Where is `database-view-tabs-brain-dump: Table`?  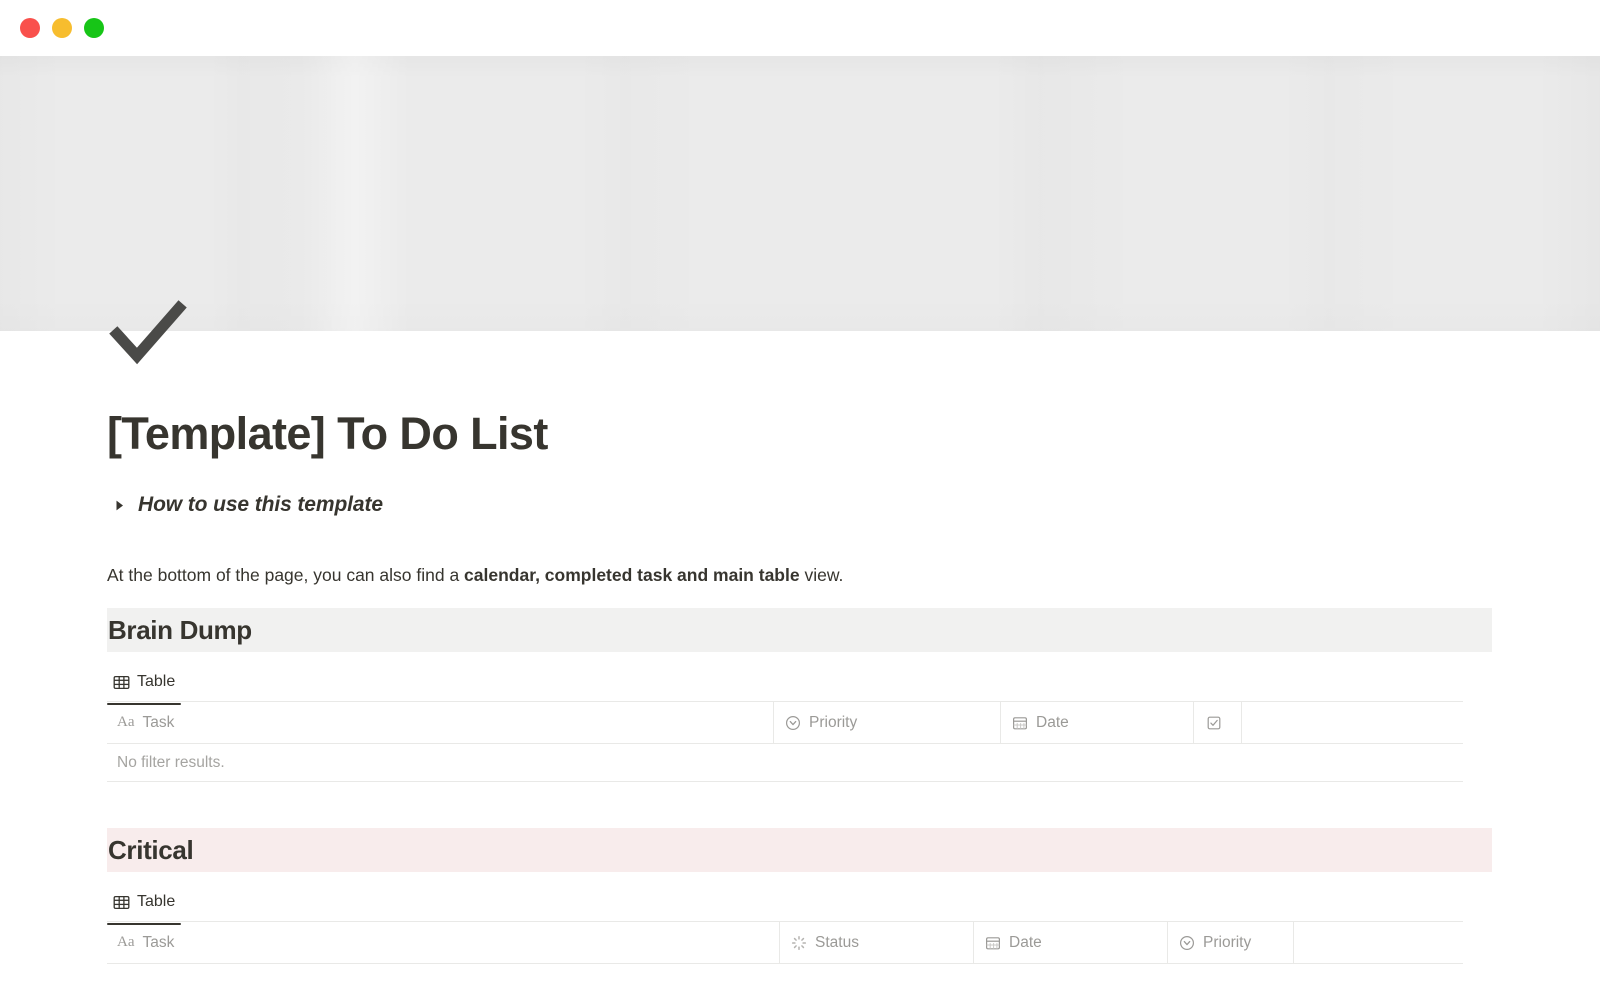
database-view-tabs-brain-dump: Table is located at coordinates (144, 684).